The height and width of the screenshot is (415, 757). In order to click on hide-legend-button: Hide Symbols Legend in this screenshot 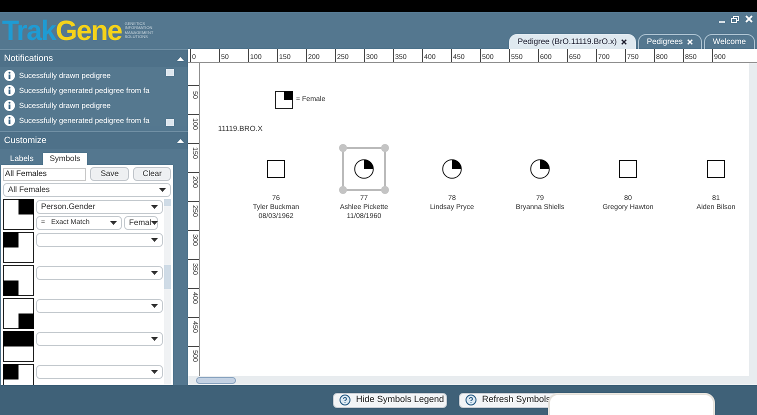, I will do `click(390, 400)`.